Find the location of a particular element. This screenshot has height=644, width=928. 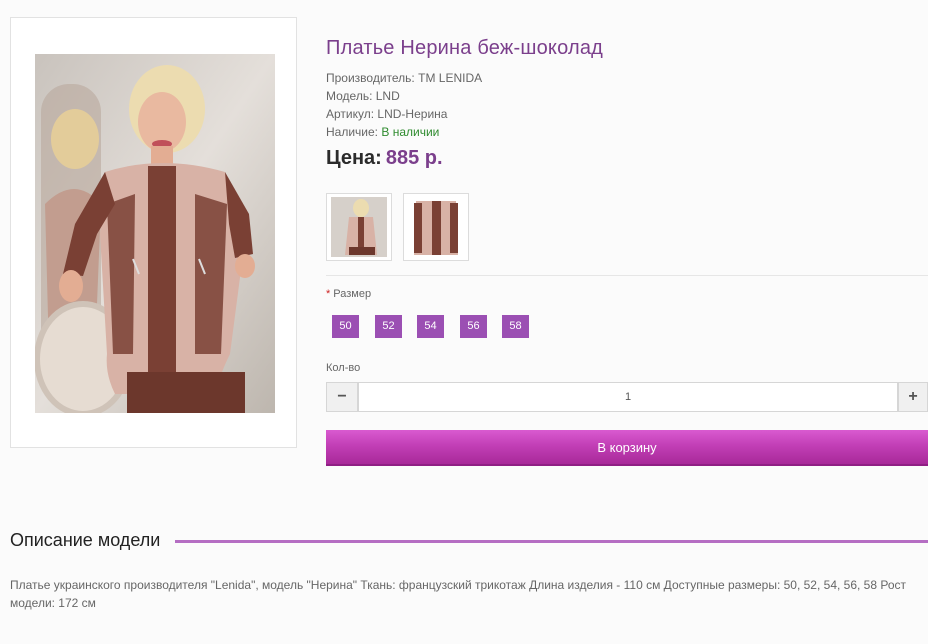

manufacturer-label: Производитель: is located at coordinates (370, 78).